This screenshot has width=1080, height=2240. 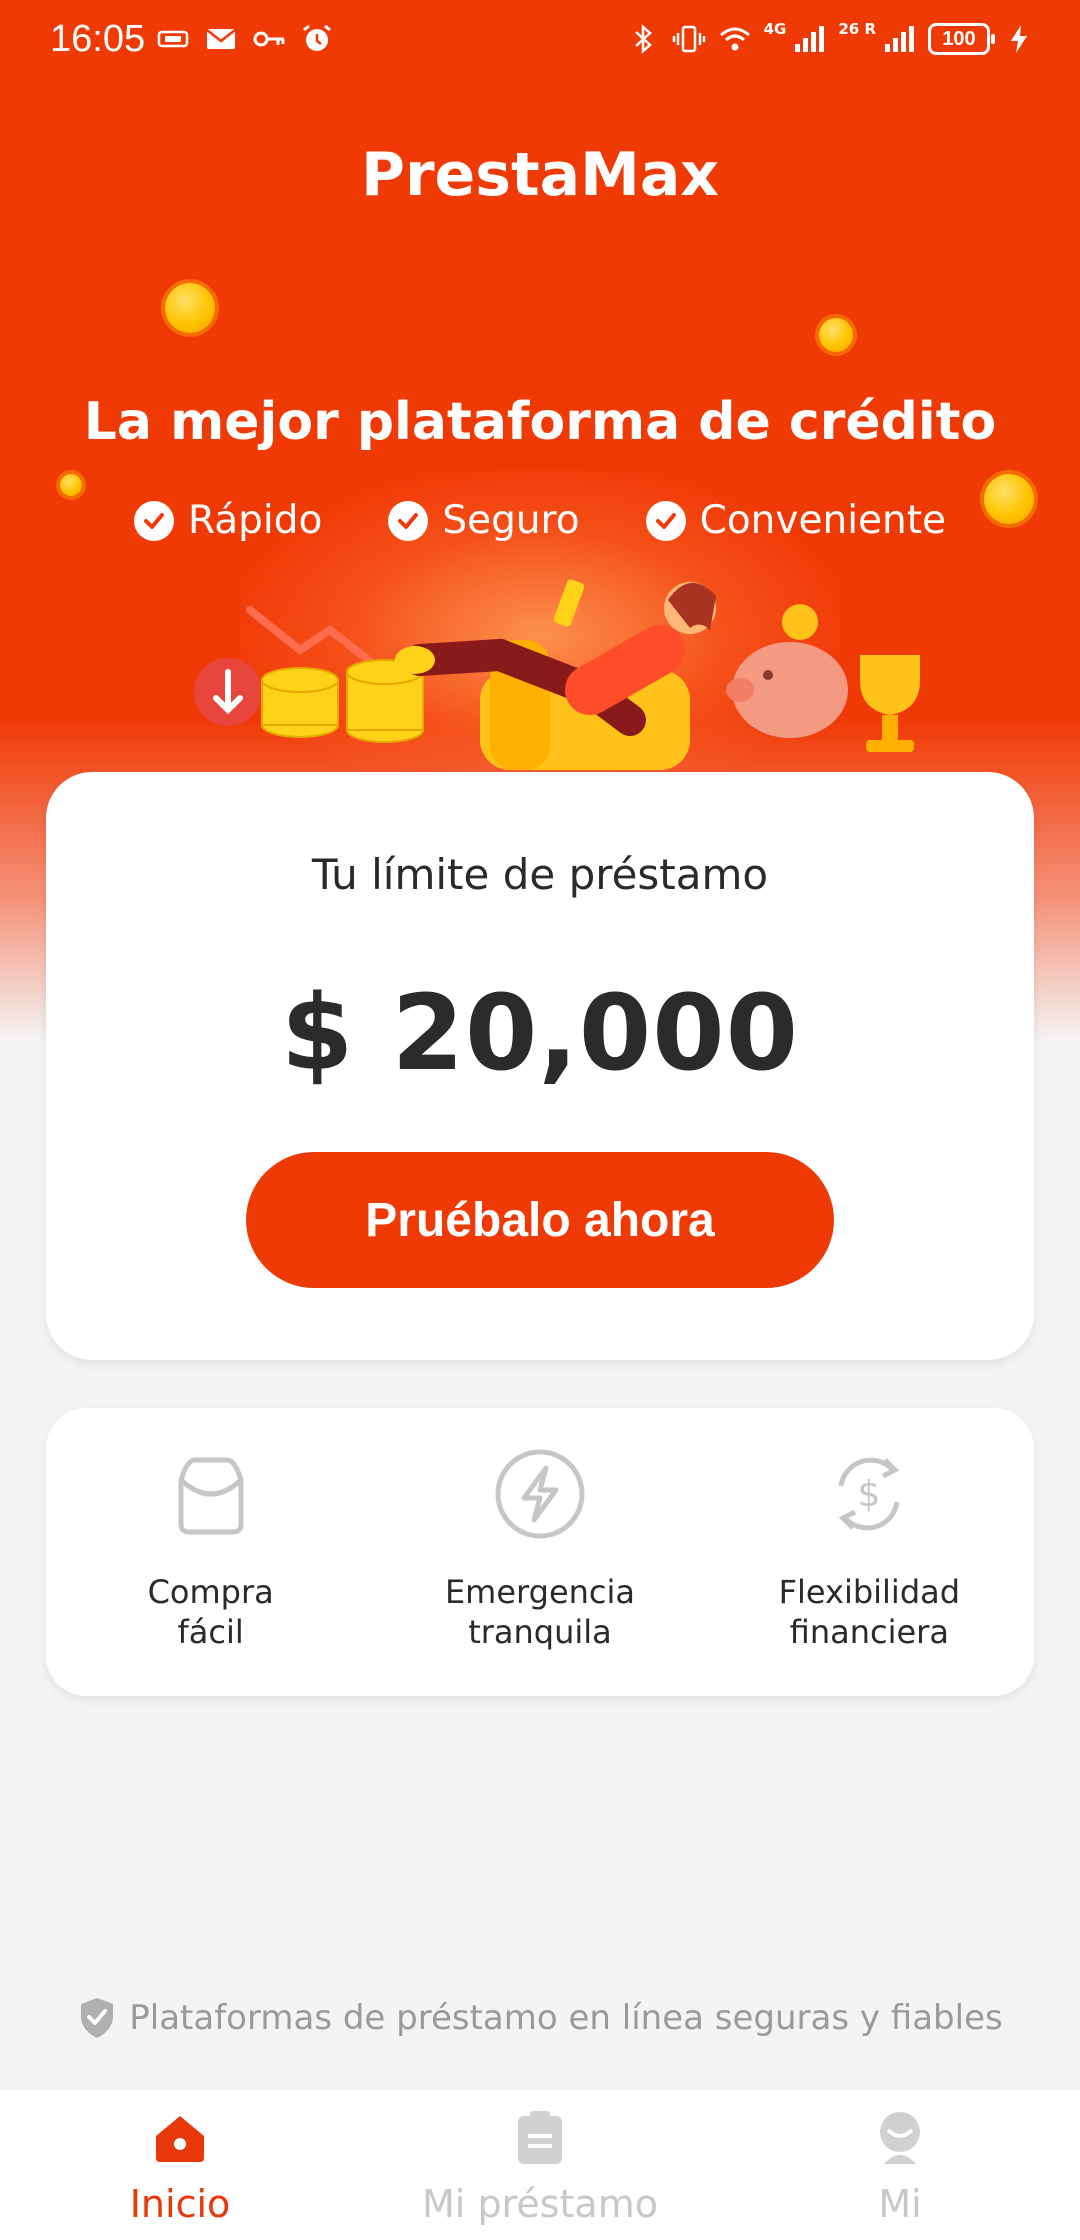 What do you see at coordinates (857, 29) in the screenshot?
I see `signal-label-2: 26 R` at bounding box center [857, 29].